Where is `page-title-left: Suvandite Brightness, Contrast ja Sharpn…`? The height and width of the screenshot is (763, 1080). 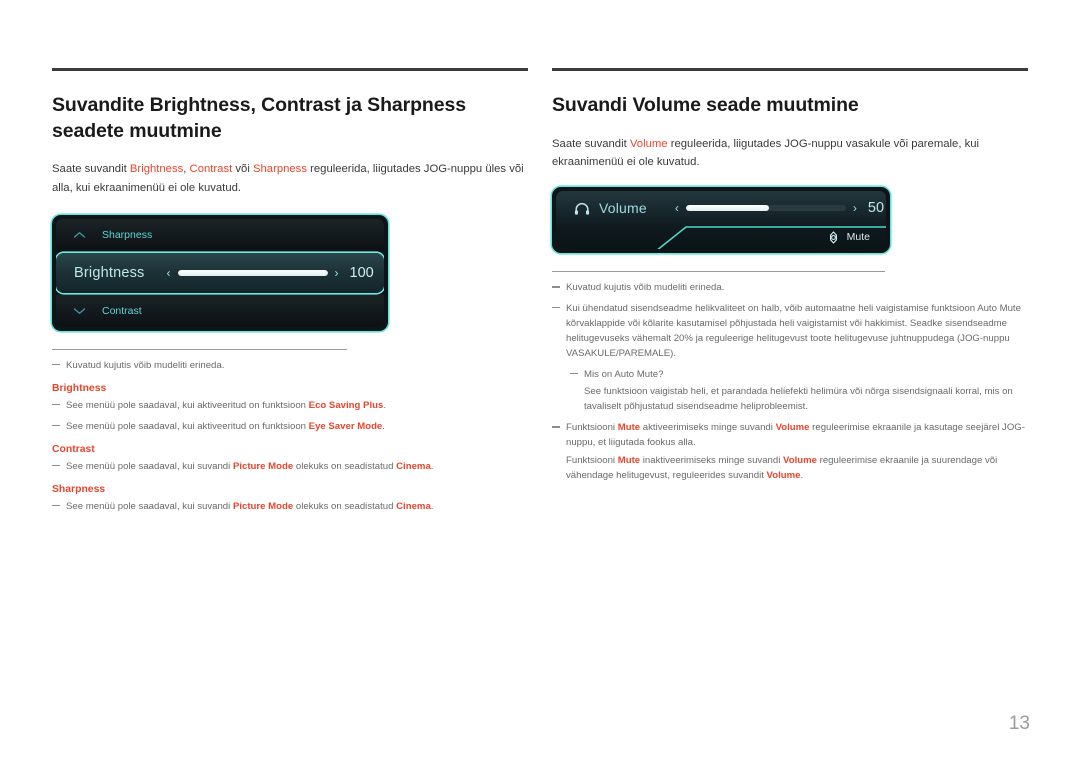
page-title-left: Suvandite Brightness, Contrast ja Sharpn… is located at coordinates (259, 118).